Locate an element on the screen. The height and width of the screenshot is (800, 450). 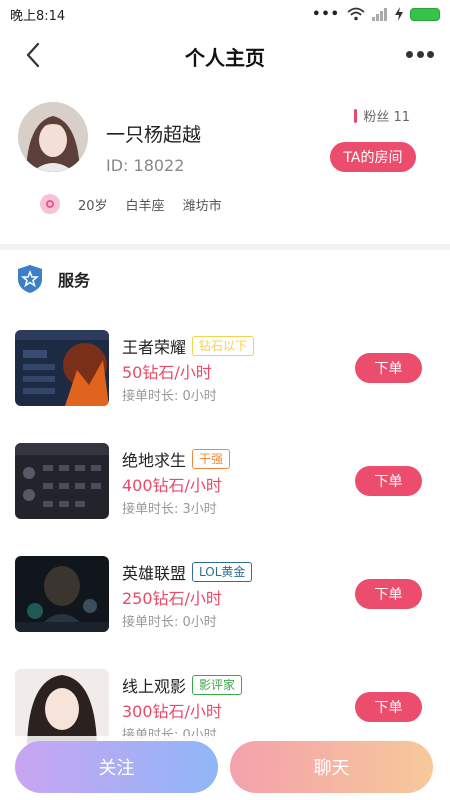
service-name-row: 绝地求生 干强 is located at coordinates (176, 459).